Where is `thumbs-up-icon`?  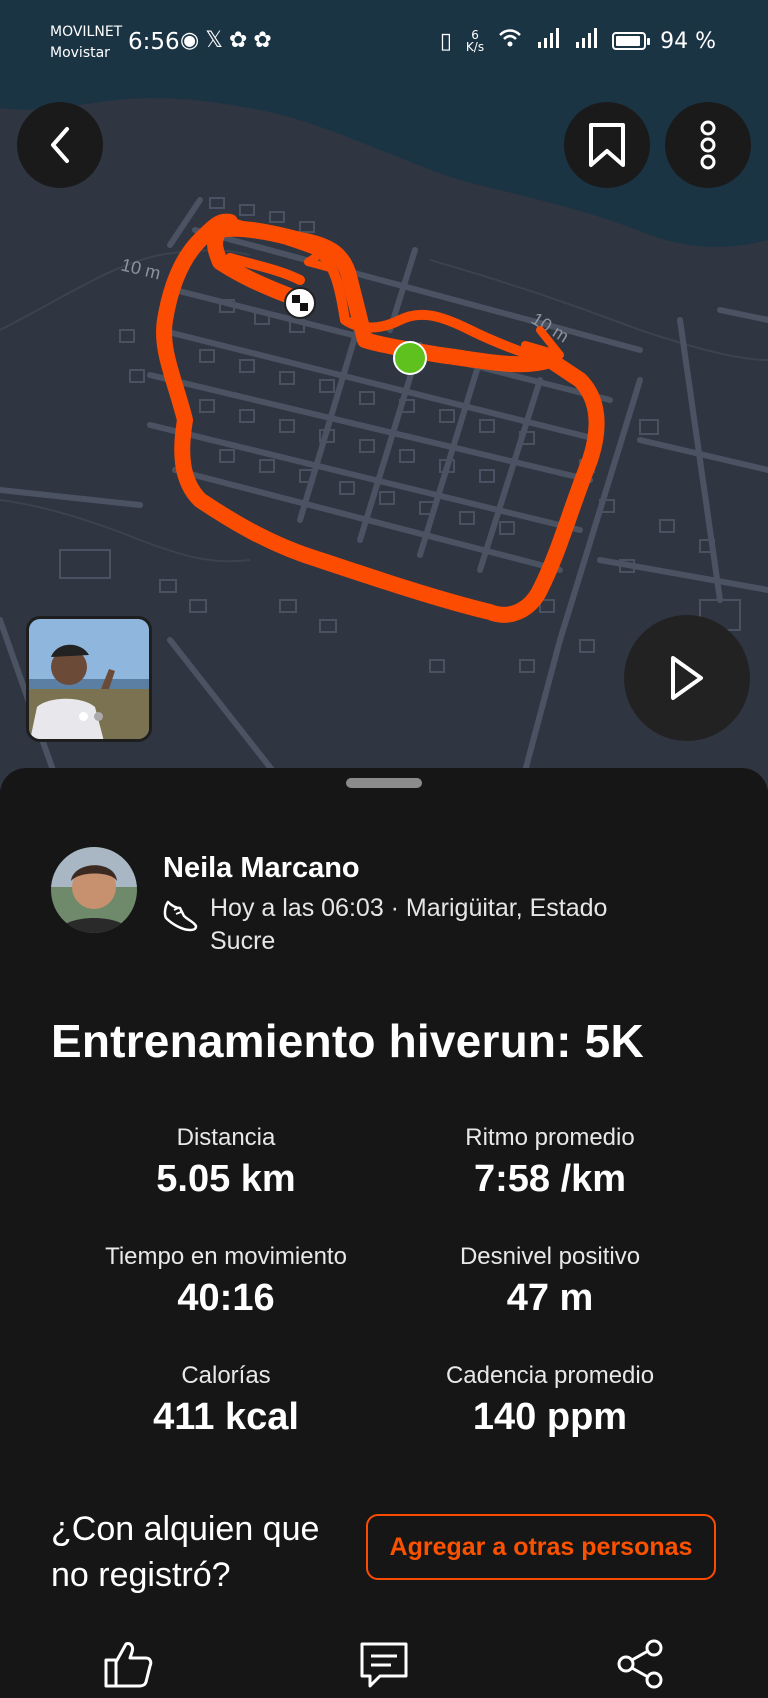 thumbs-up-icon is located at coordinates (128, 1665).